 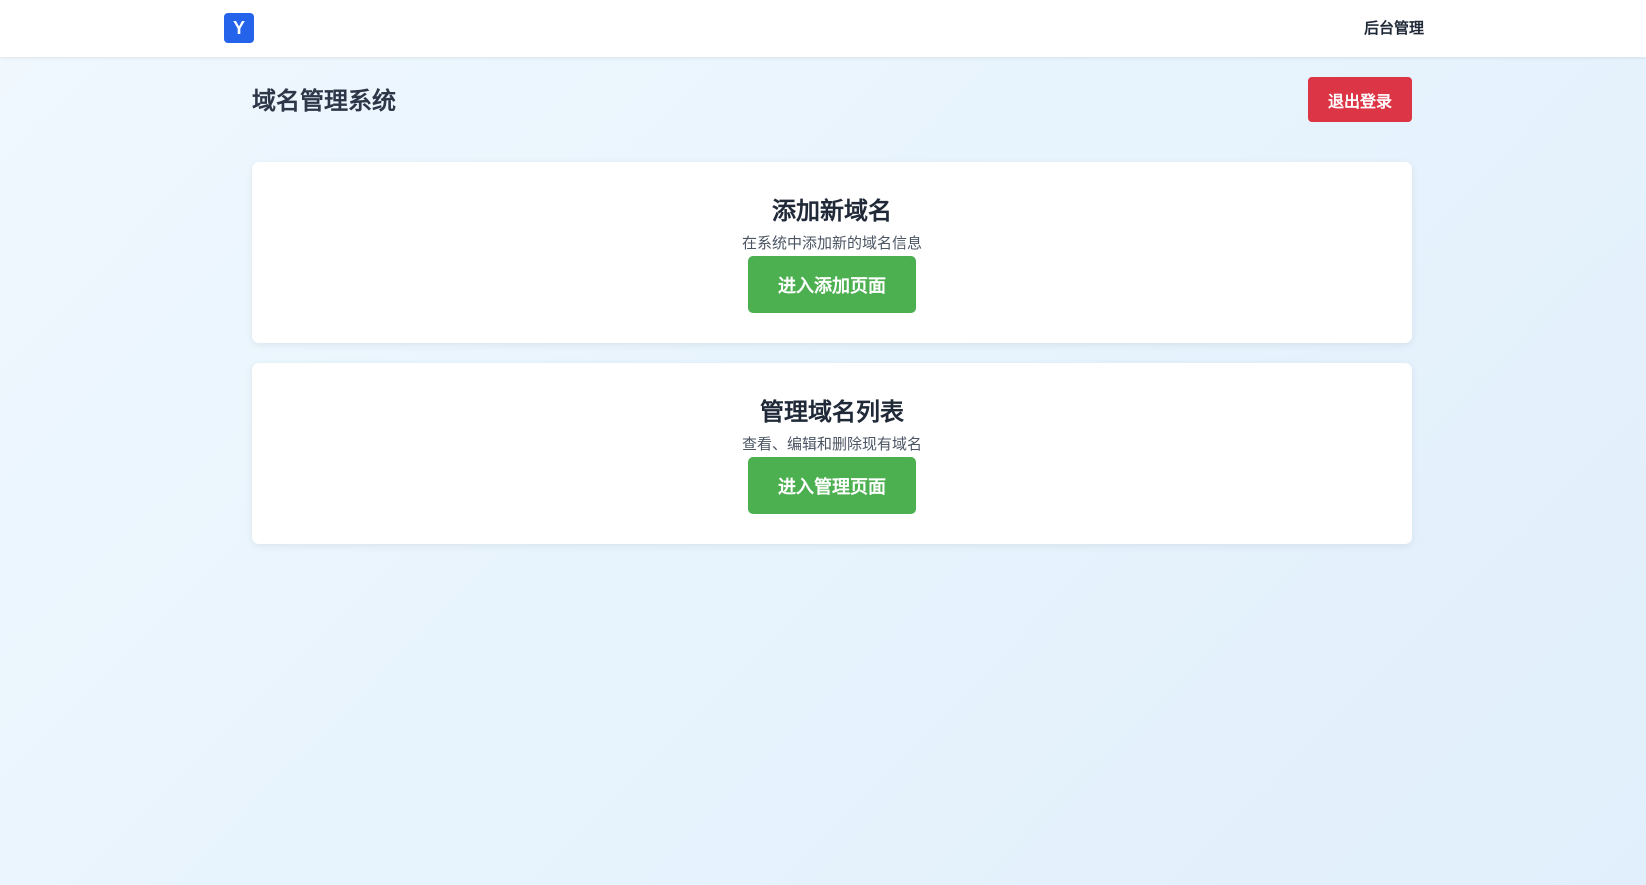 I want to click on manage-domains-card: 管理域名列表 查看、编辑和删除现有域名 进入管理页面, so click(x=832, y=453).